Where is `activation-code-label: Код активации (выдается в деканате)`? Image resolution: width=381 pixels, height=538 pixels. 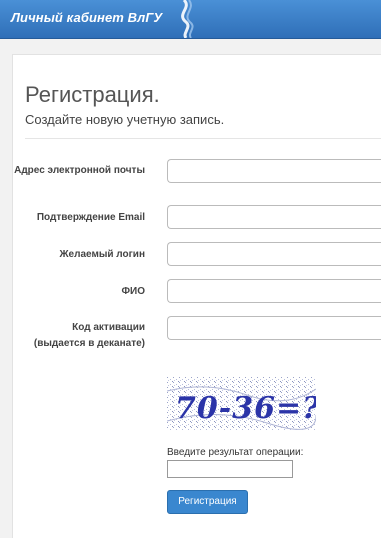
activation-code-label: Код активации (выдается в деканате) is located at coordinates (79, 336).